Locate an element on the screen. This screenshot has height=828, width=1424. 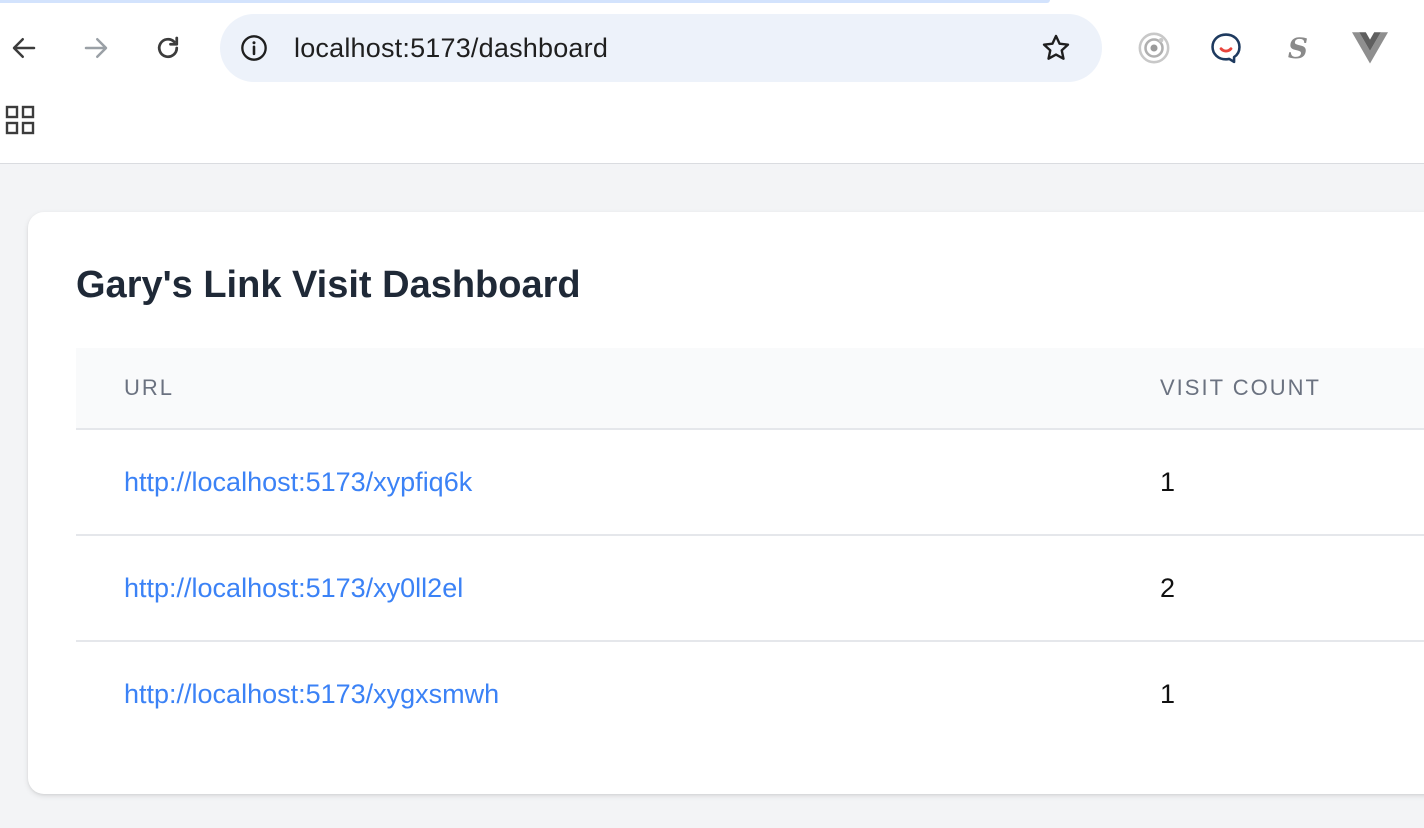
target-icon is located at coordinates (1154, 48).